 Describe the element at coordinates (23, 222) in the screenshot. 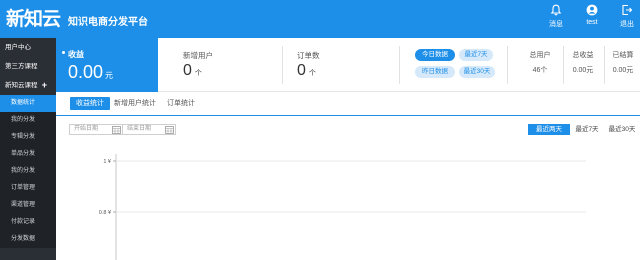

I see `sidebar-item-label: 付款记录` at that location.